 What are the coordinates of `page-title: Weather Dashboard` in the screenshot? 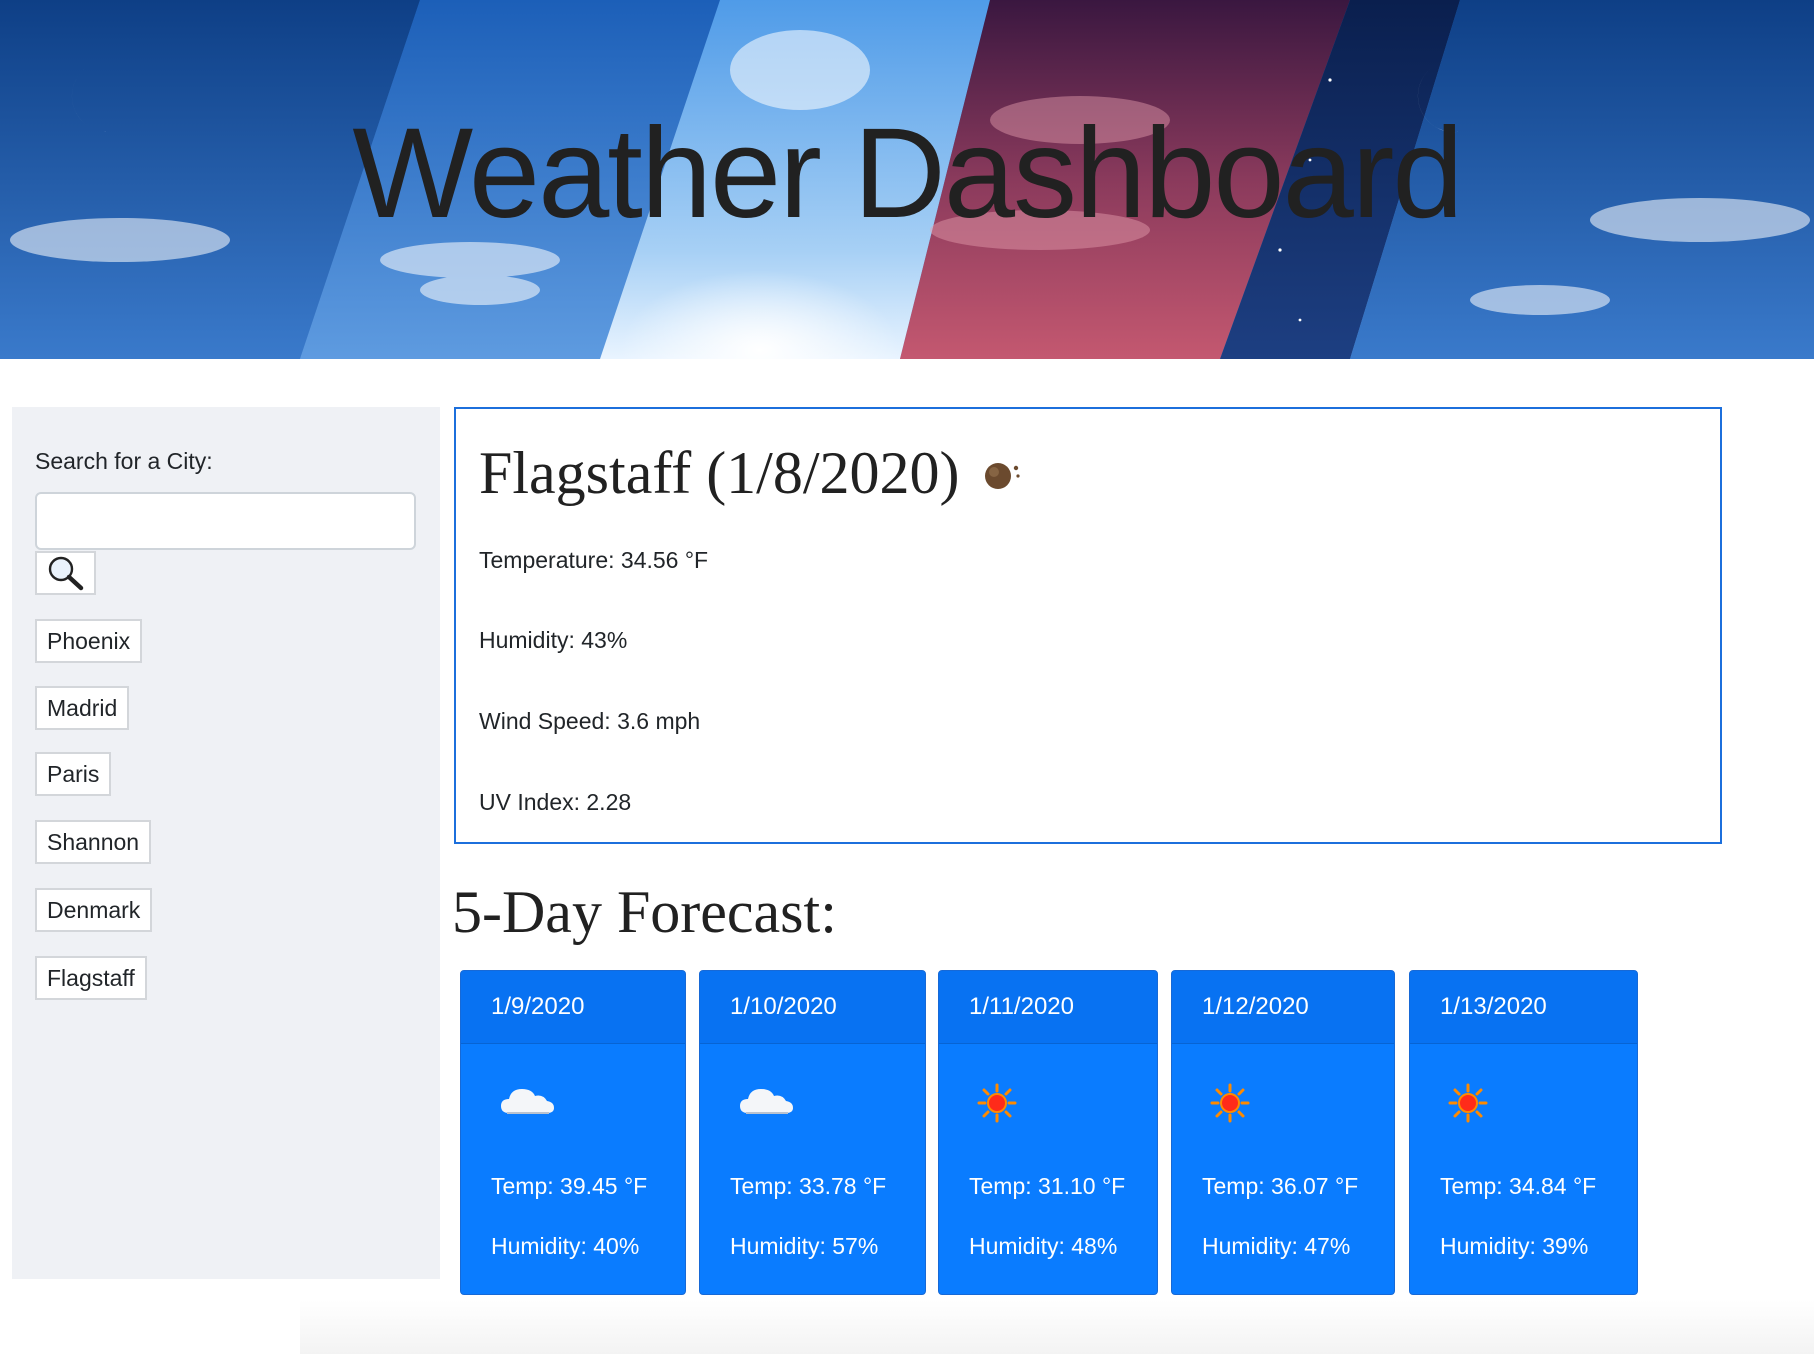 It's located at (907, 173).